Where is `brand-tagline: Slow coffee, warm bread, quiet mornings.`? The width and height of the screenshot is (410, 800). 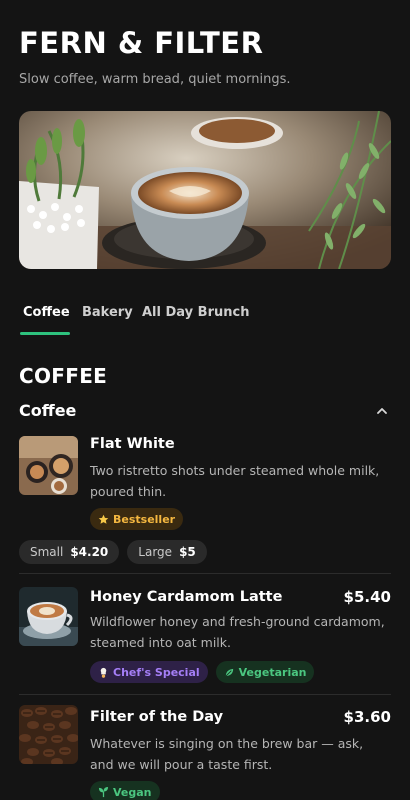 brand-tagline: Slow coffee, warm bread, quiet mornings. is located at coordinates (155, 79).